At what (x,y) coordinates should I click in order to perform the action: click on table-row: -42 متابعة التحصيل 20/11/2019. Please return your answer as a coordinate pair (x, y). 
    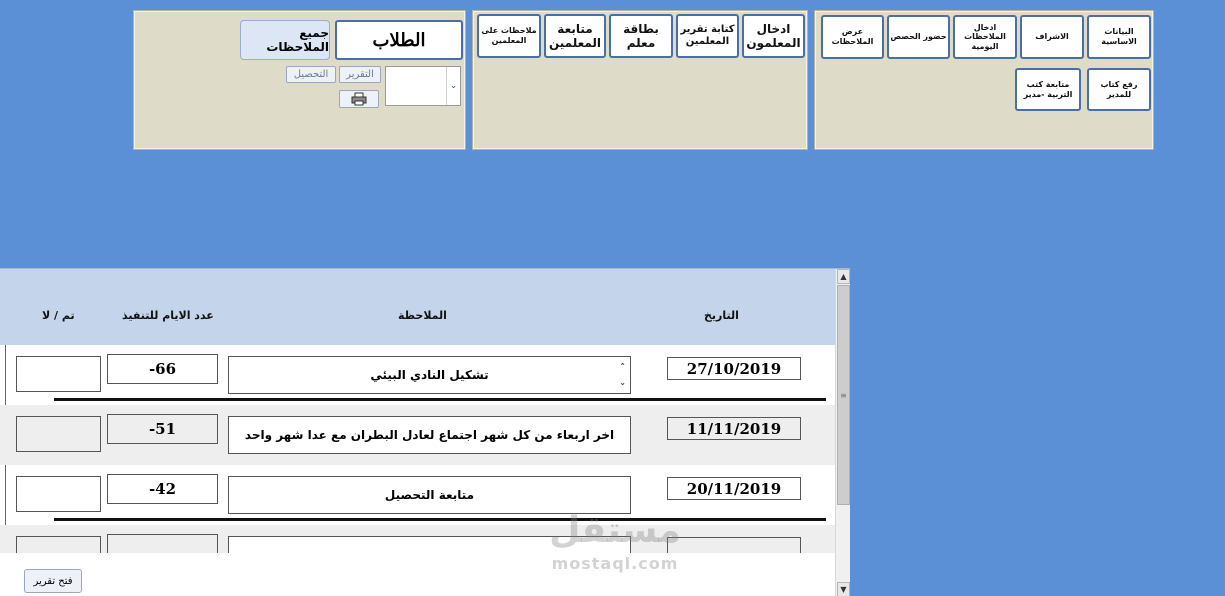
    Looking at the image, I should click on (417, 495).